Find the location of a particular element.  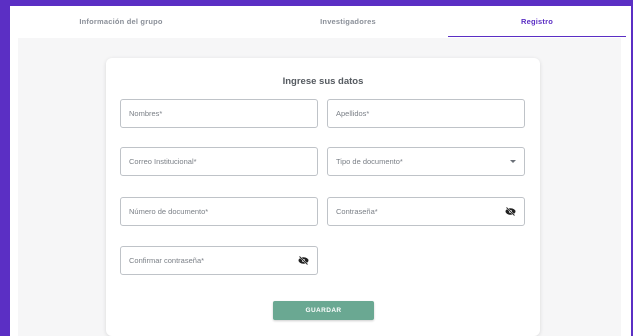

chevron-down-icon is located at coordinates (513, 161).